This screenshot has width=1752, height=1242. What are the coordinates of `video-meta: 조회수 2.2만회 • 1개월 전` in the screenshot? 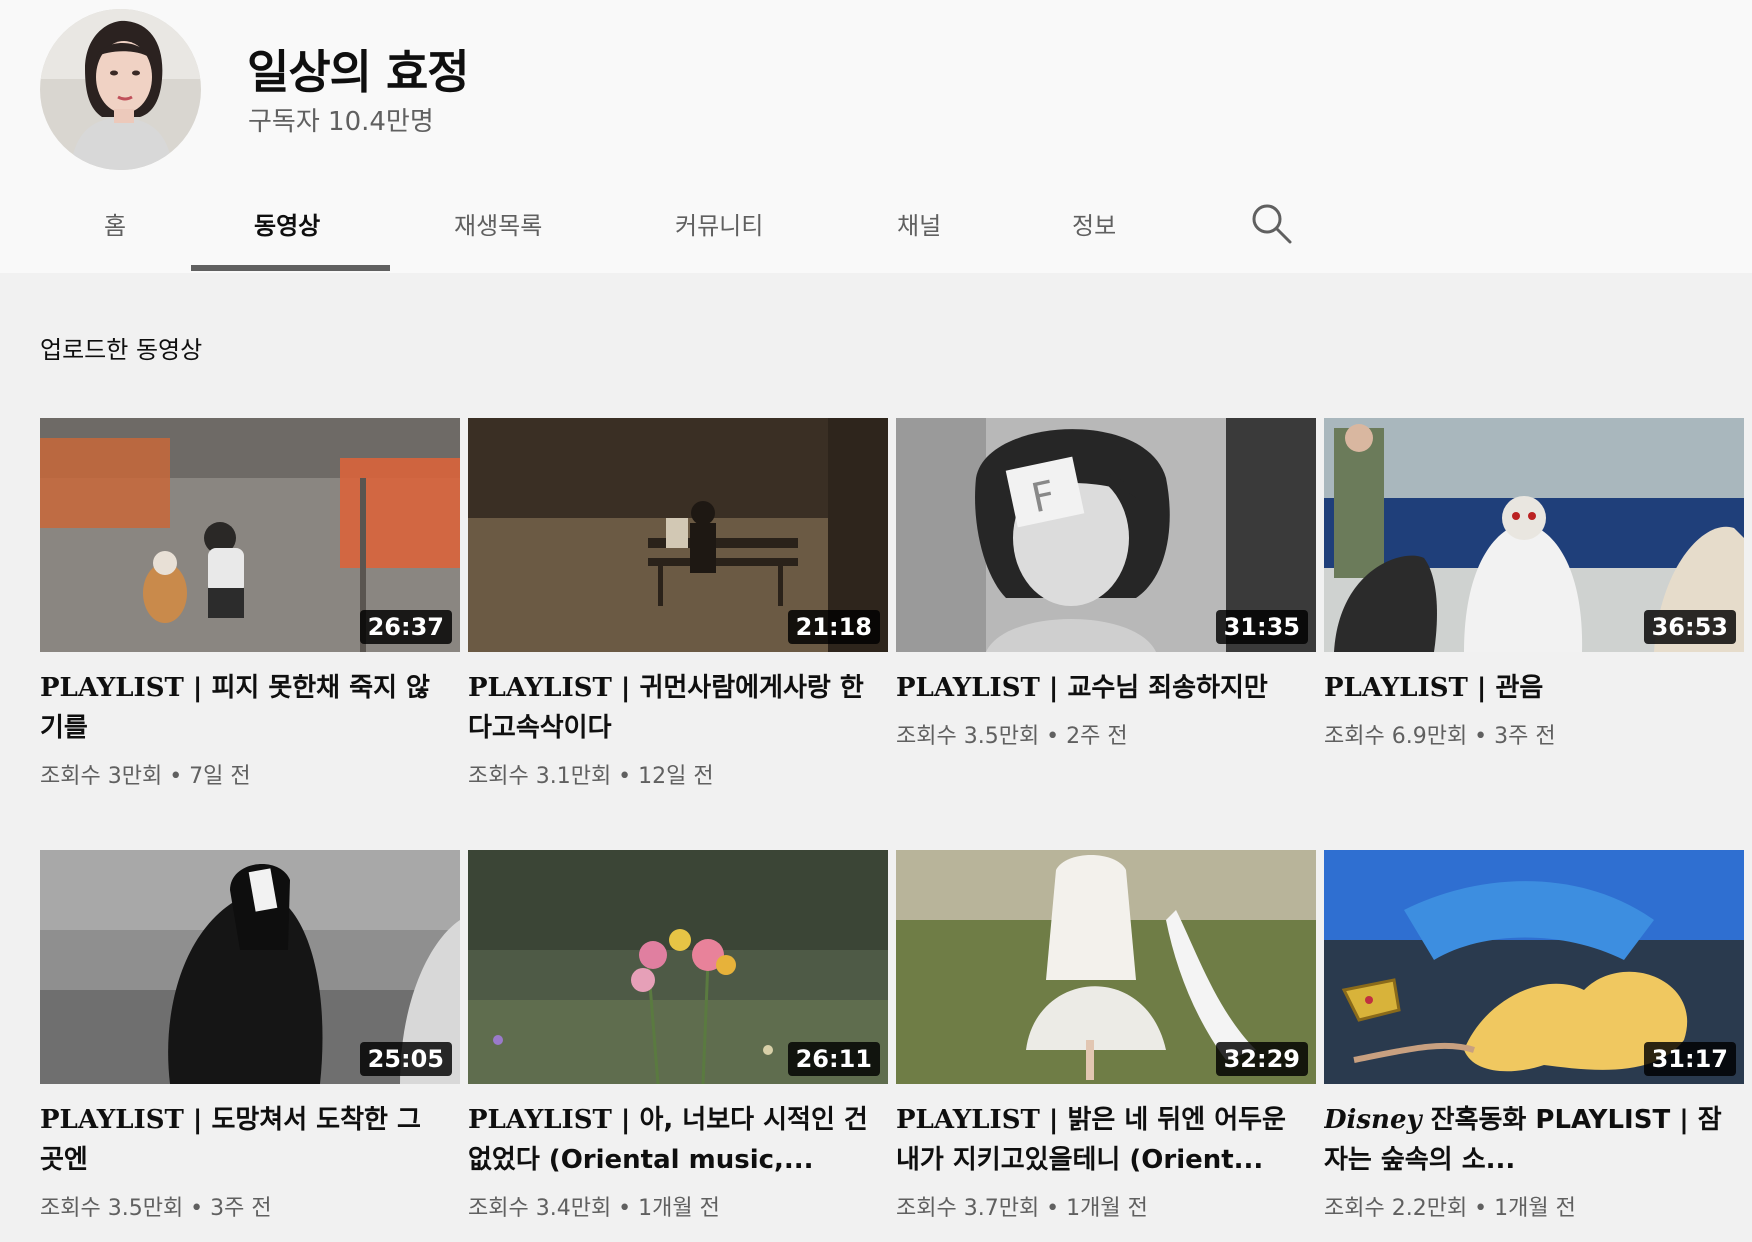 It's located at (1450, 1208).